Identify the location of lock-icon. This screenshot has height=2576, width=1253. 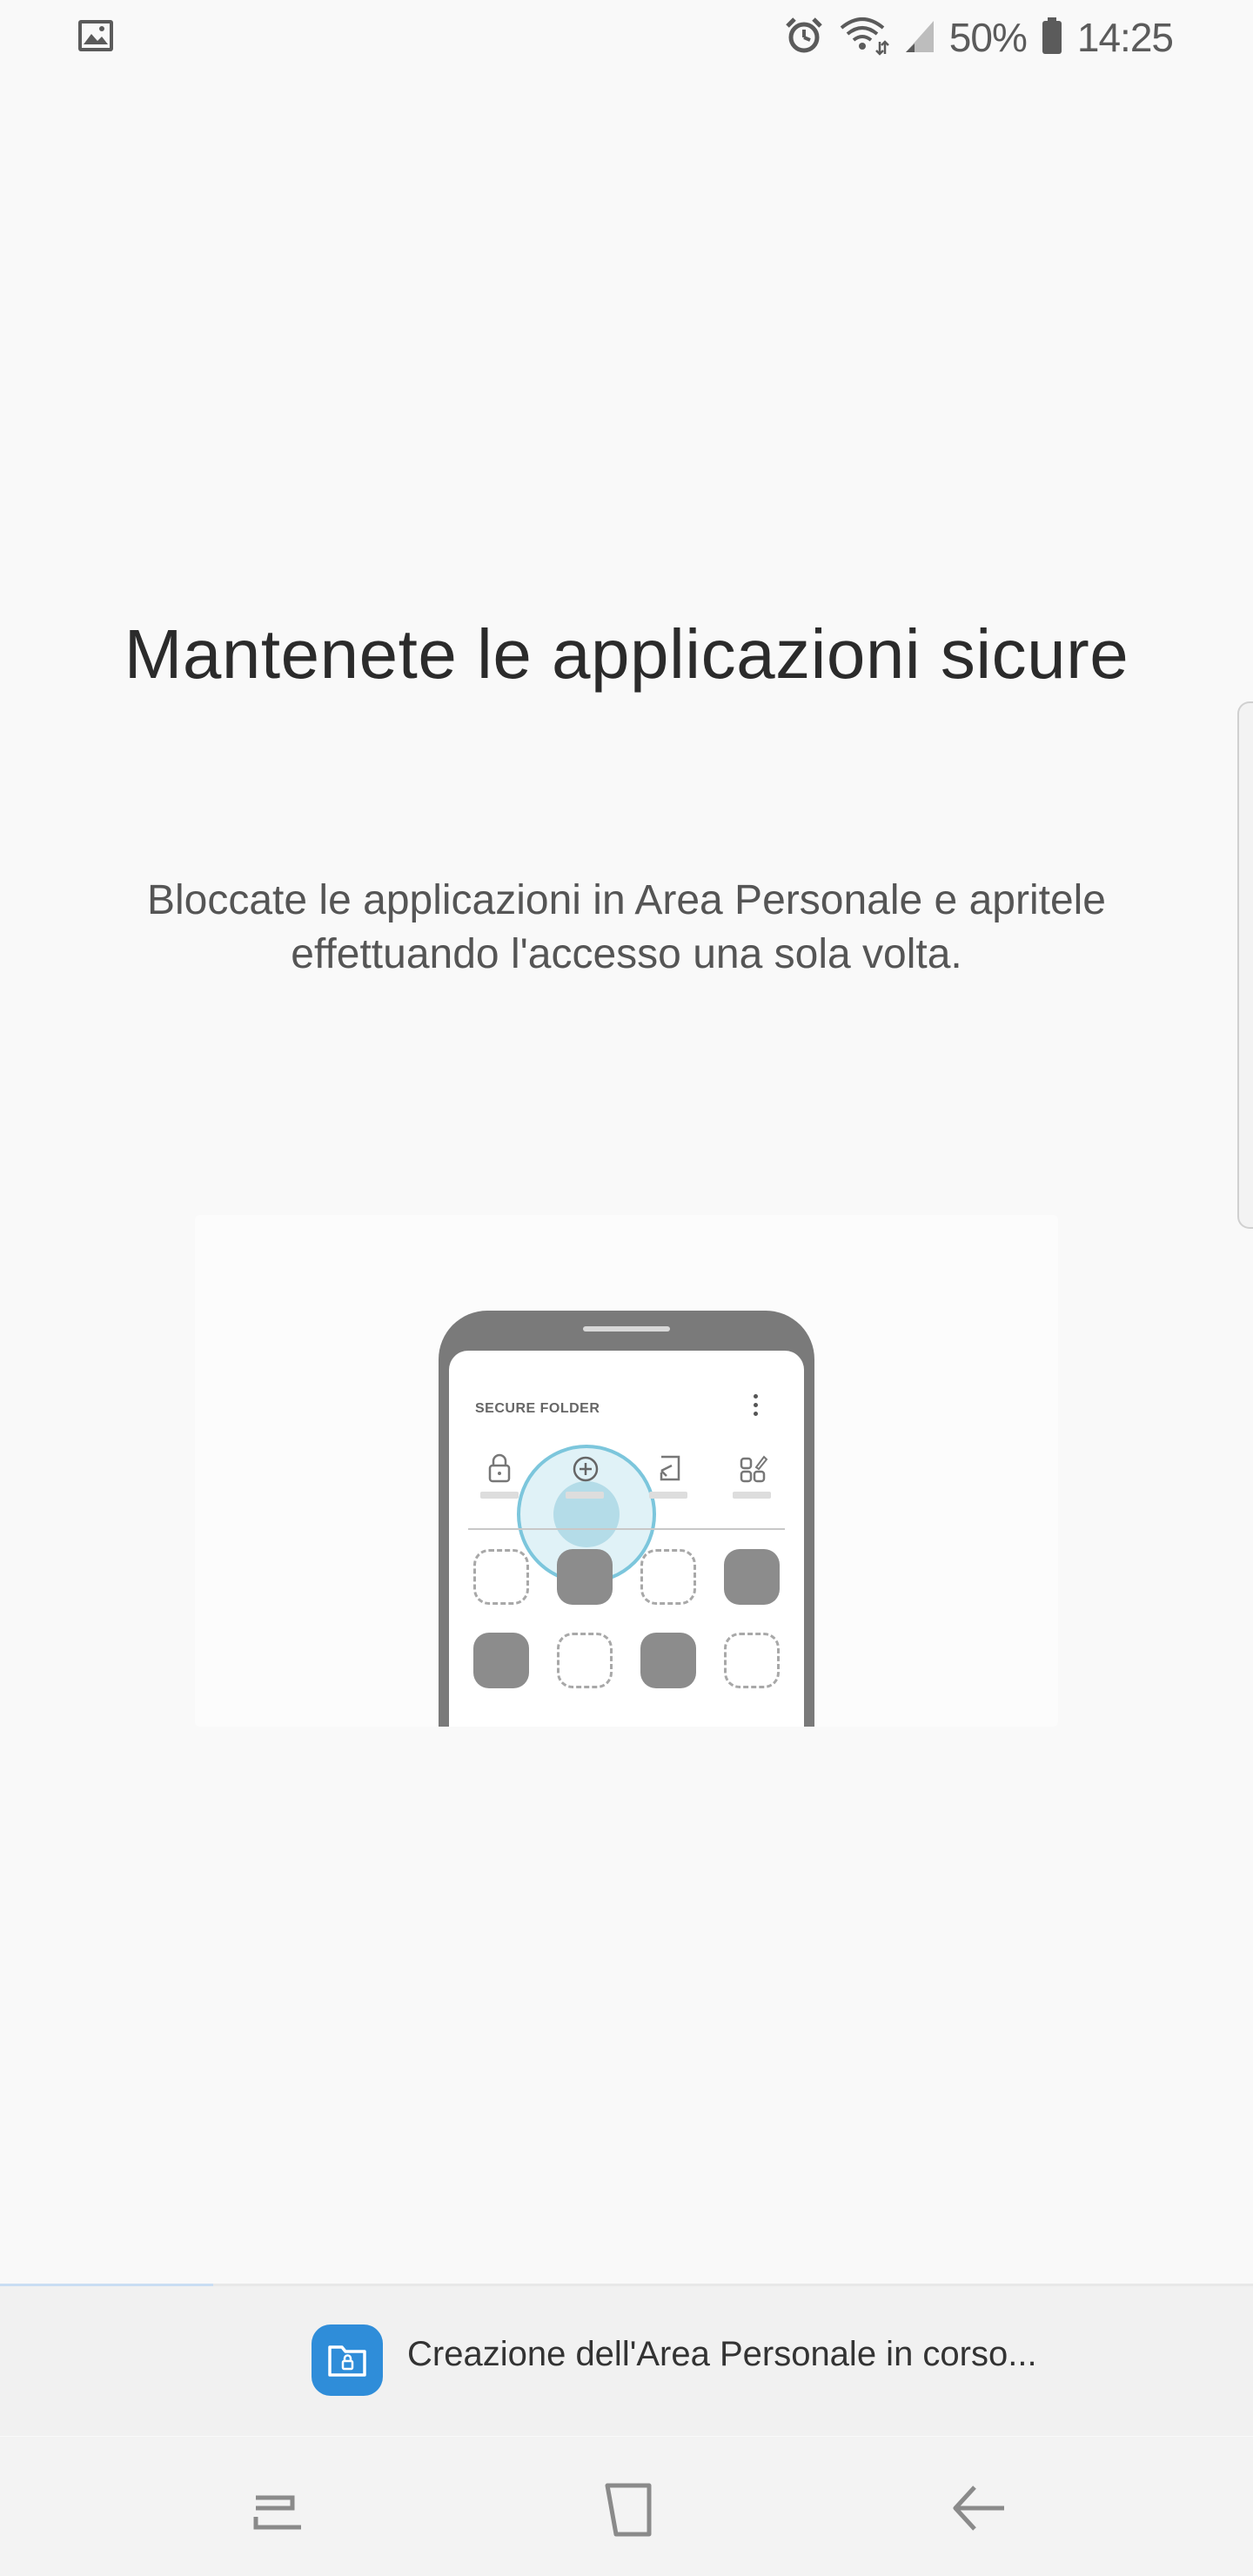
(499, 1478).